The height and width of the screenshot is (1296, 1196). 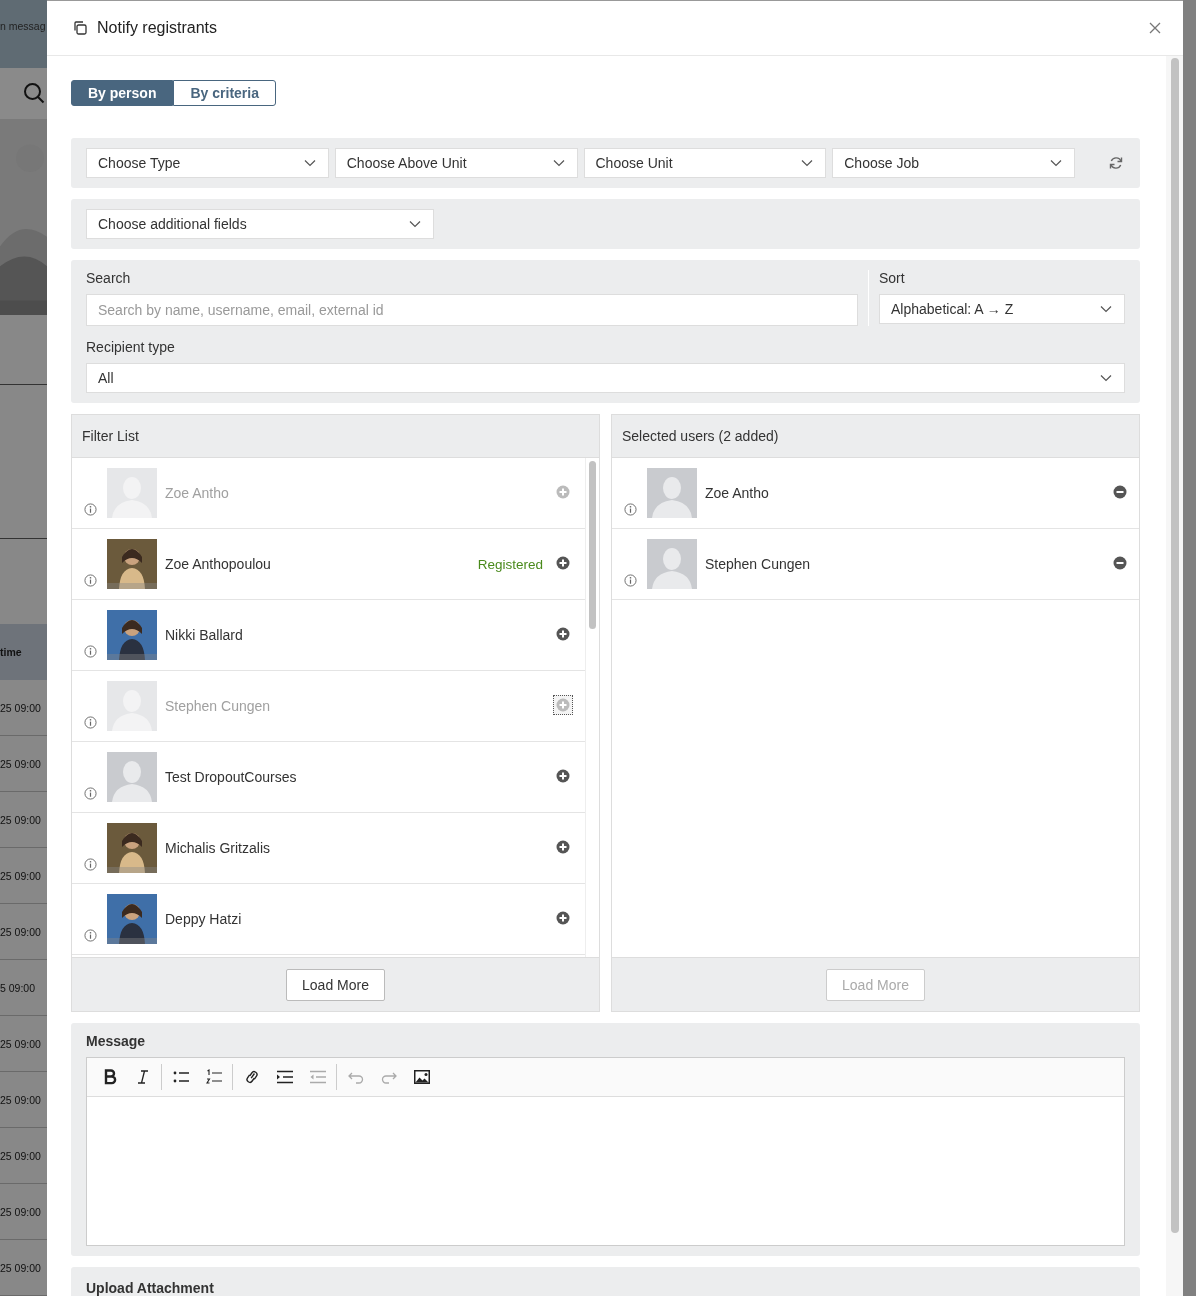 What do you see at coordinates (34, 93) in the screenshot?
I see `search-icon` at bounding box center [34, 93].